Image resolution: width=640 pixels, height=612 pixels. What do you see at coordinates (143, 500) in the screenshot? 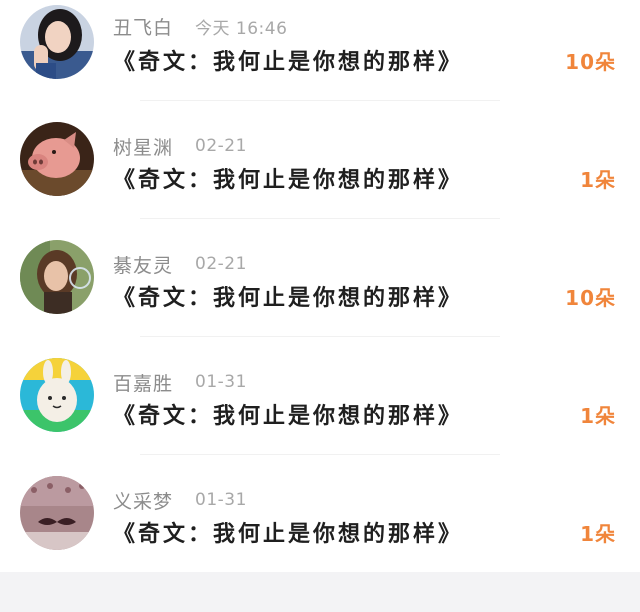
I see `user-name: 义采梦` at bounding box center [143, 500].